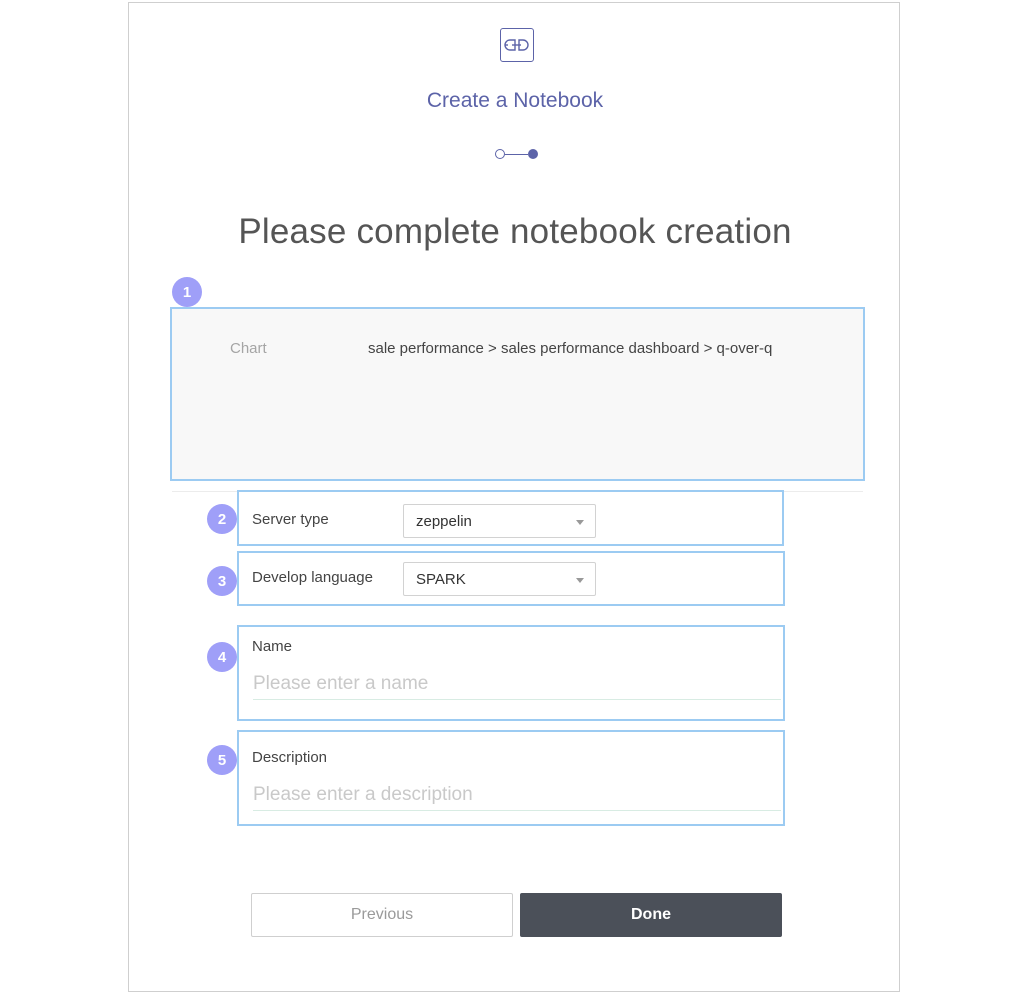 The height and width of the screenshot is (996, 1030). What do you see at coordinates (222, 581) in the screenshot?
I see `callout-badge-3: 3` at bounding box center [222, 581].